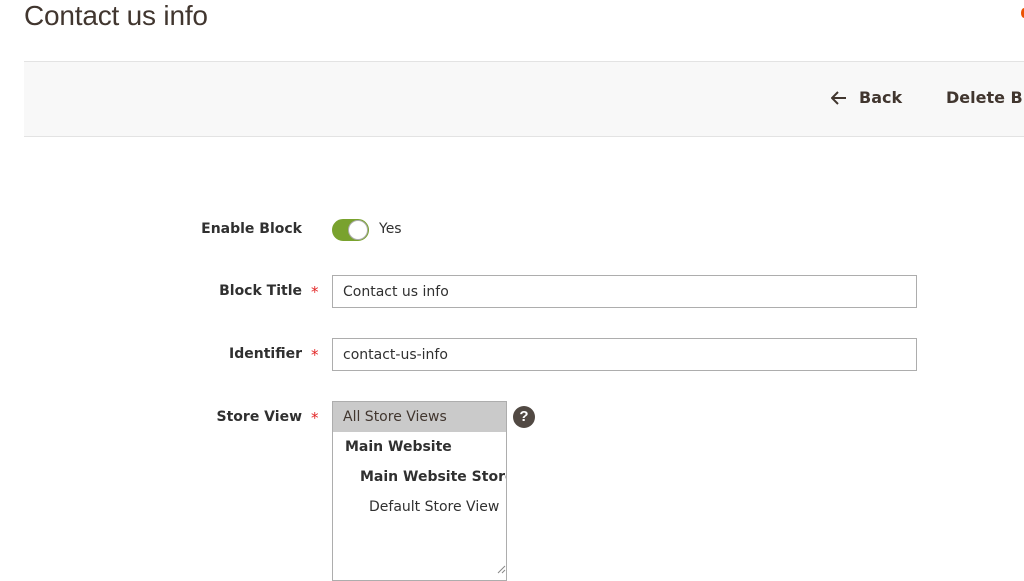  I want to click on page-actions-bar: Back Delete Block, so click(524, 99).